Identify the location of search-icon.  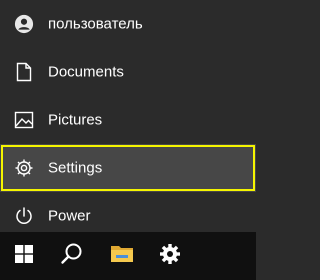
(72, 256).